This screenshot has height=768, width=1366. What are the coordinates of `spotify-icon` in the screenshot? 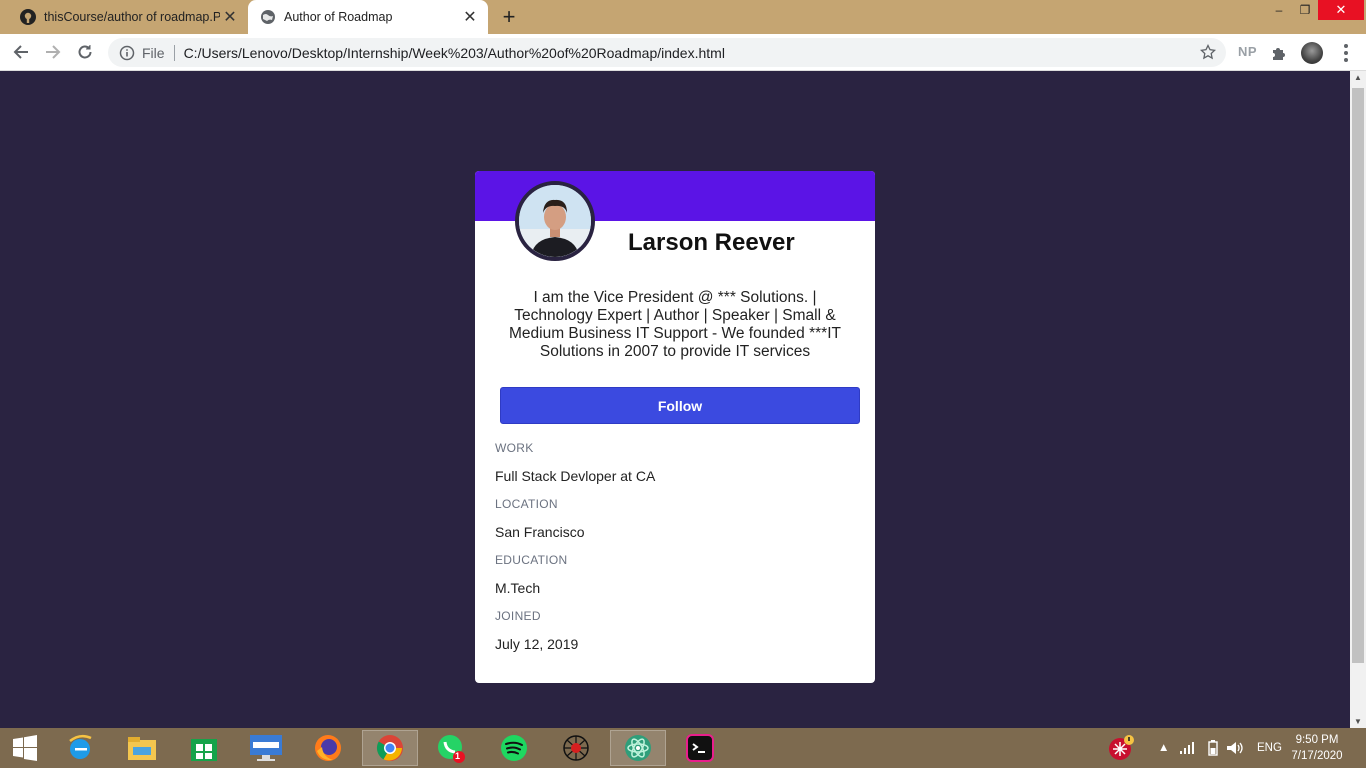 It's located at (514, 748).